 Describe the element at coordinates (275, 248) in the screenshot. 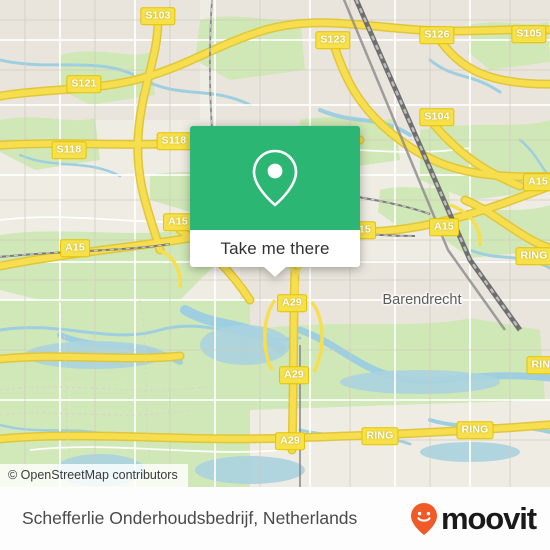

I see `take-me-there-label: Take me there` at that location.